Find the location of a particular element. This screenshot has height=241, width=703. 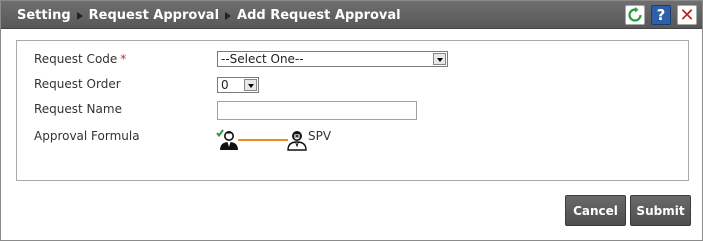

approval-connector-line is located at coordinates (263, 140).